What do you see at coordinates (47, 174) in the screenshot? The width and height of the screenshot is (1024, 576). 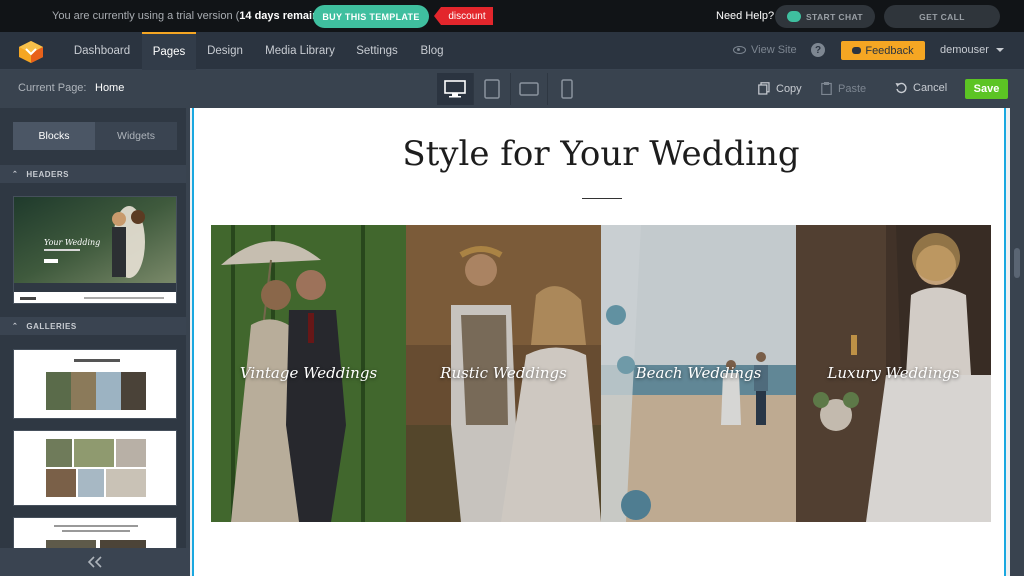 I see `section-headers-label: HEADERS` at bounding box center [47, 174].